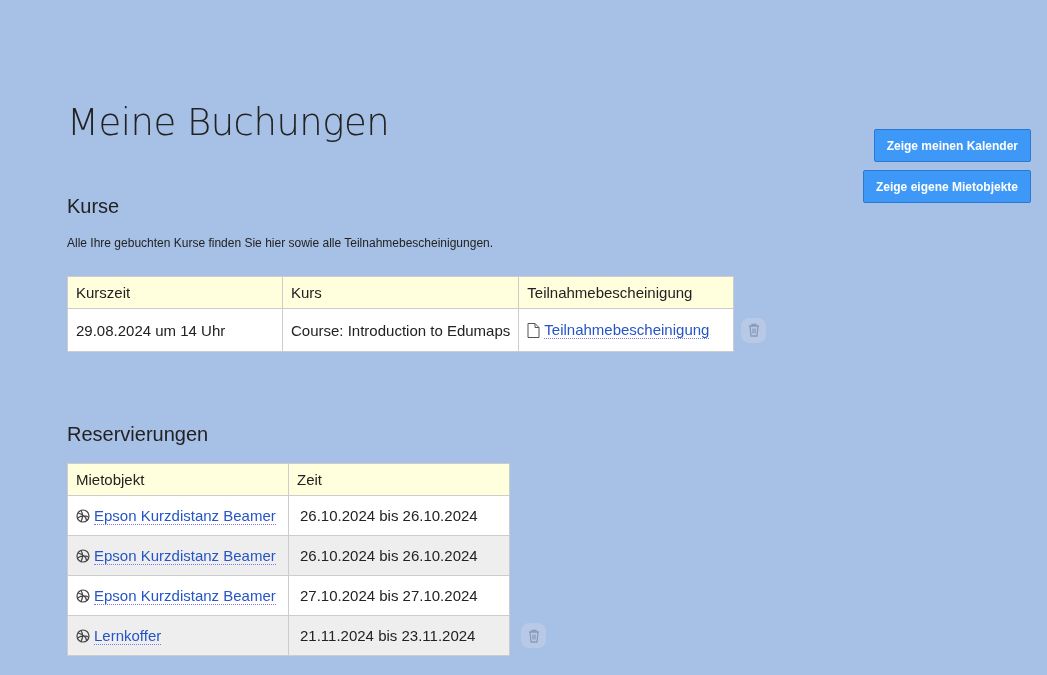 The height and width of the screenshot is (675, 1047). What do you see at coordinates (175, 330) in the screenshot?
I see `table-cell: 29.08.2024 um 14 Uhr` at bounding box center [175, 330].